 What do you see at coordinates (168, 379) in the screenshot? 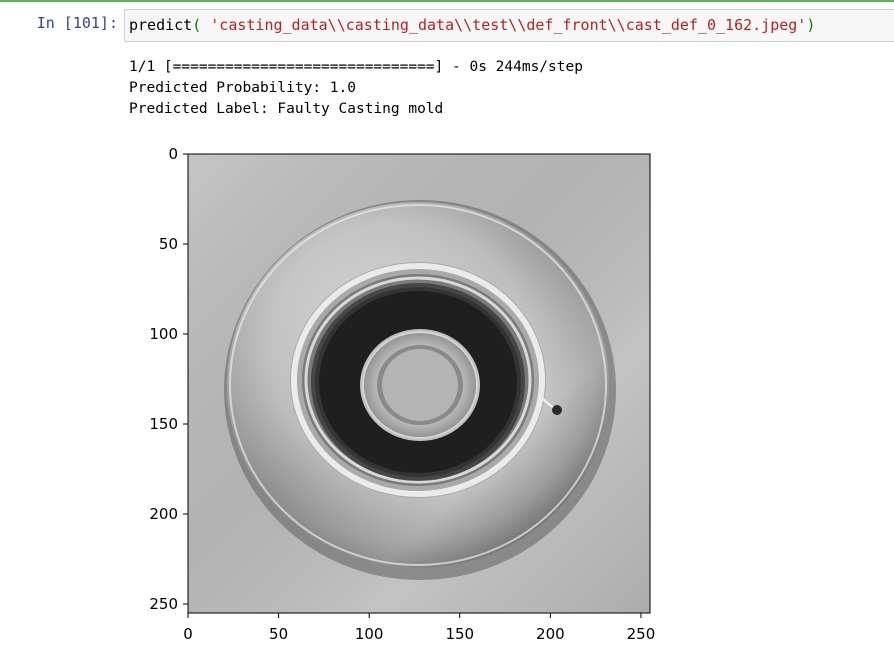
I see `y-axis: 0 50 100 150 200 250` at bounding box center [168, 379].